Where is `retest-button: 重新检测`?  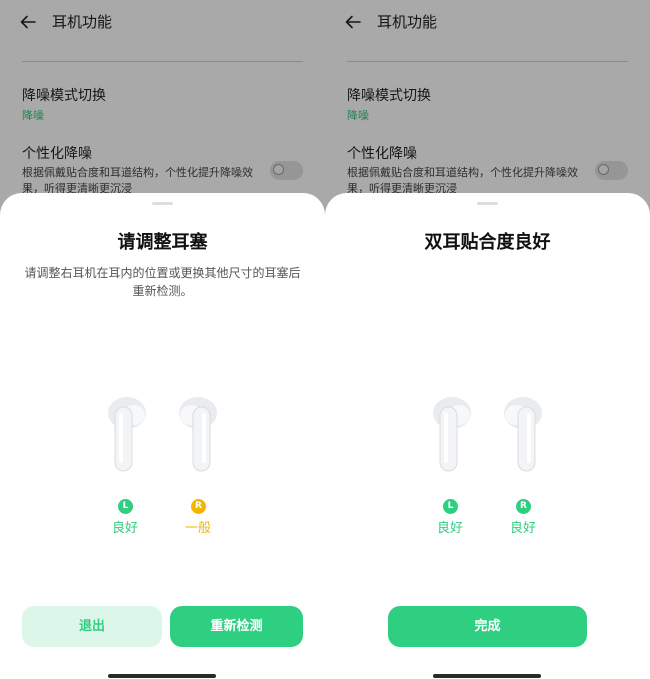
retest-button: 重新检测 is located at coordinates (236, 626).